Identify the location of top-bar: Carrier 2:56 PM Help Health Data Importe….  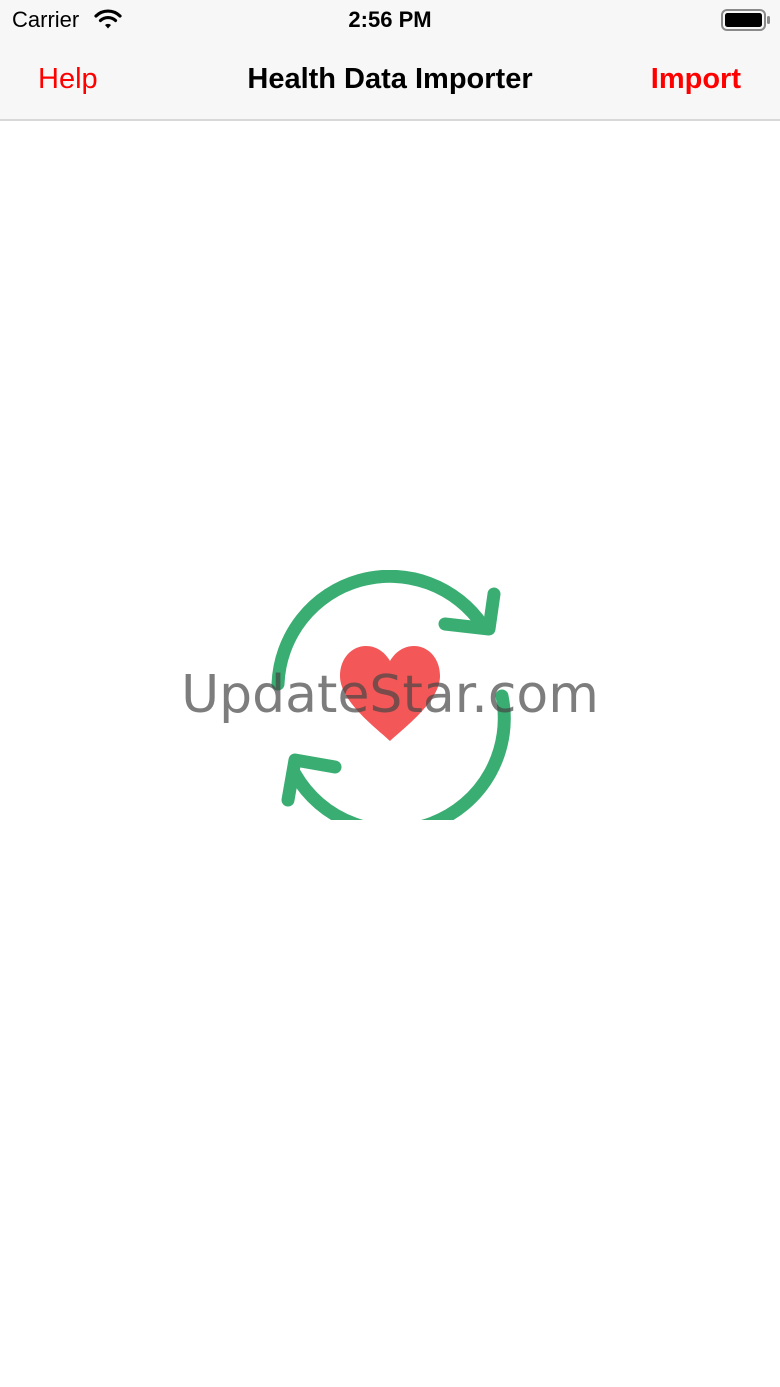
(390, 60).